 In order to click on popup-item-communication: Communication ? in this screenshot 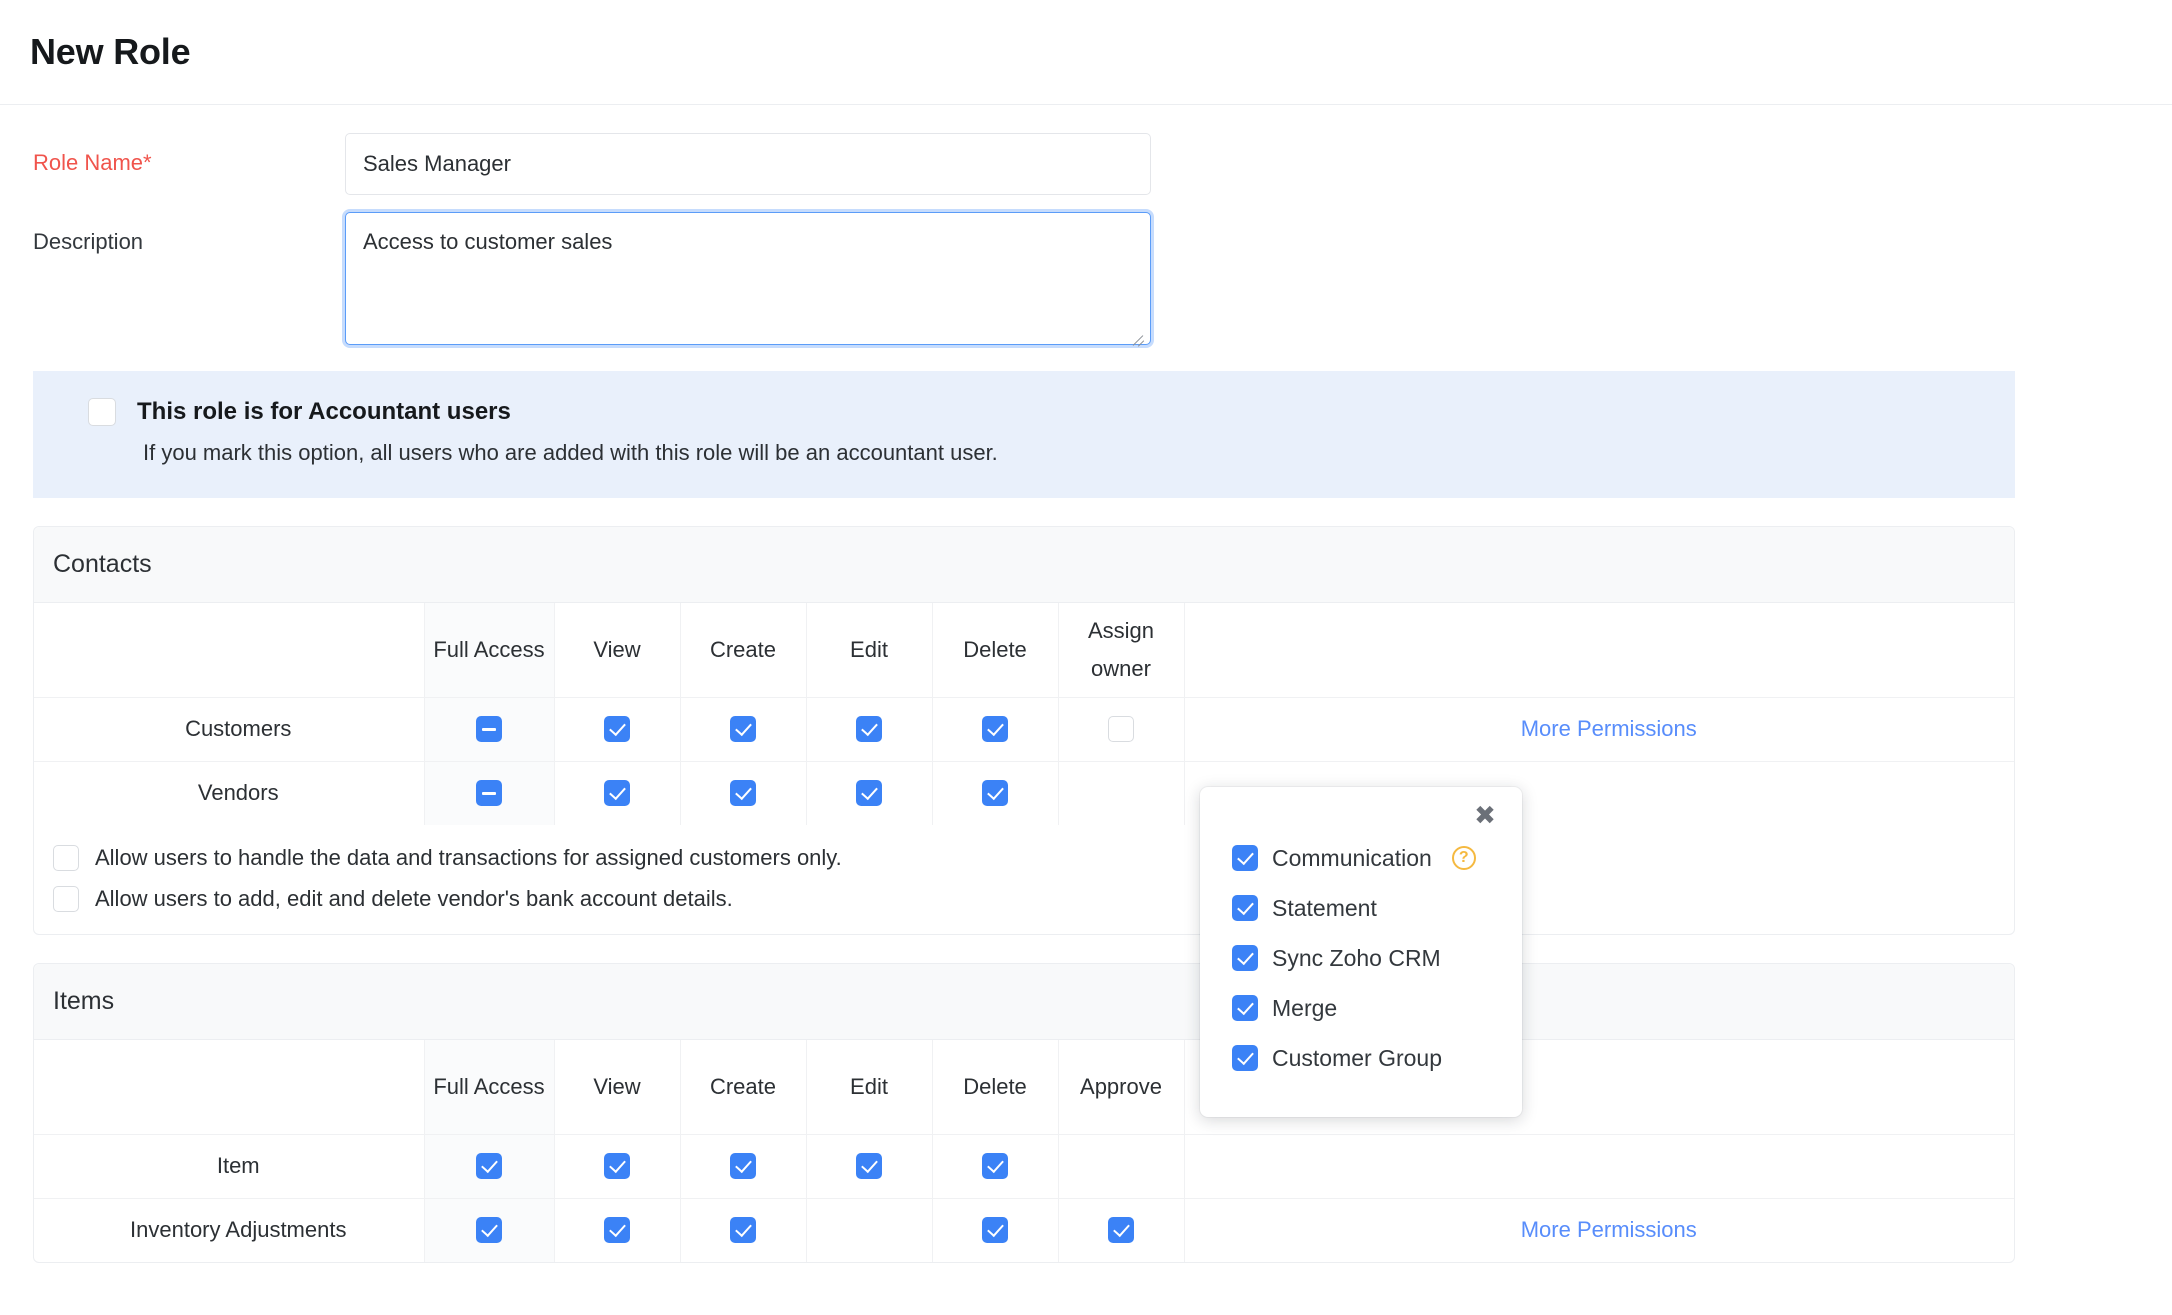, I will do `click(1361, 858)`.